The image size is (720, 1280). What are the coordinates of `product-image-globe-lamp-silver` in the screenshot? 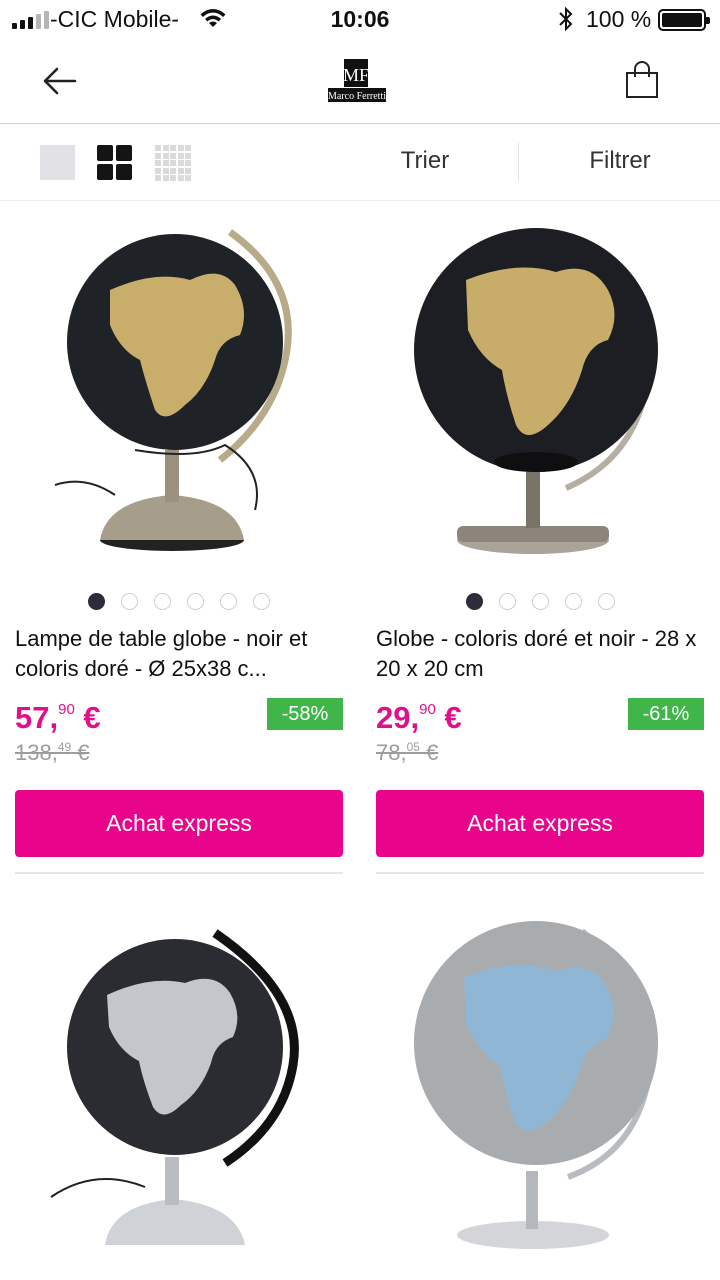 It's located at (179, 1085).